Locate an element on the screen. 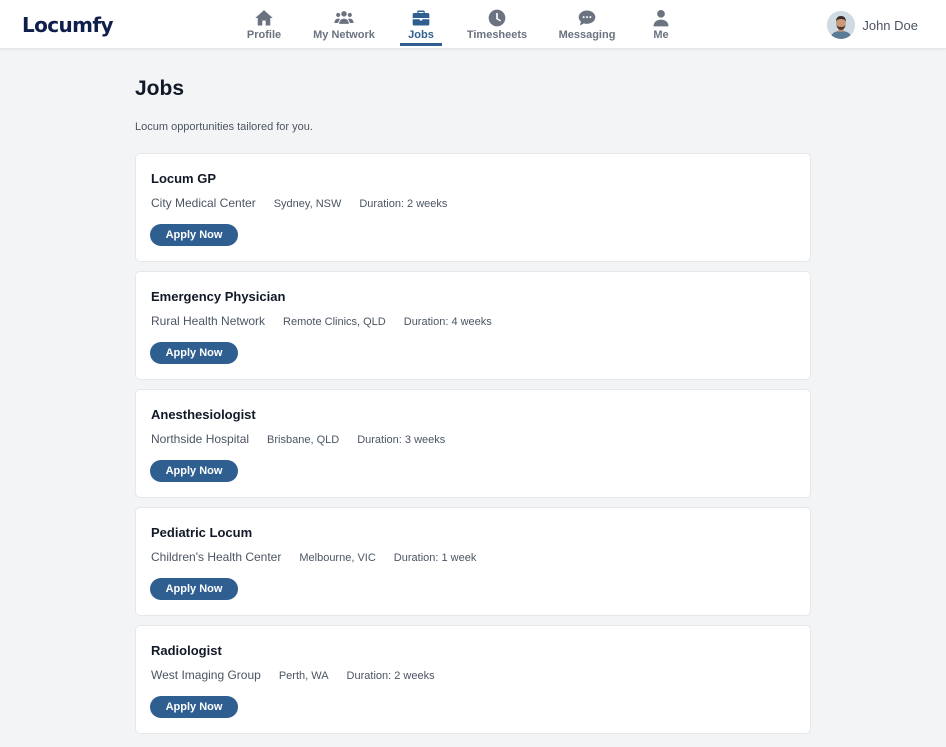  job-location: Perth, WA is located at coordinates (303, 676).